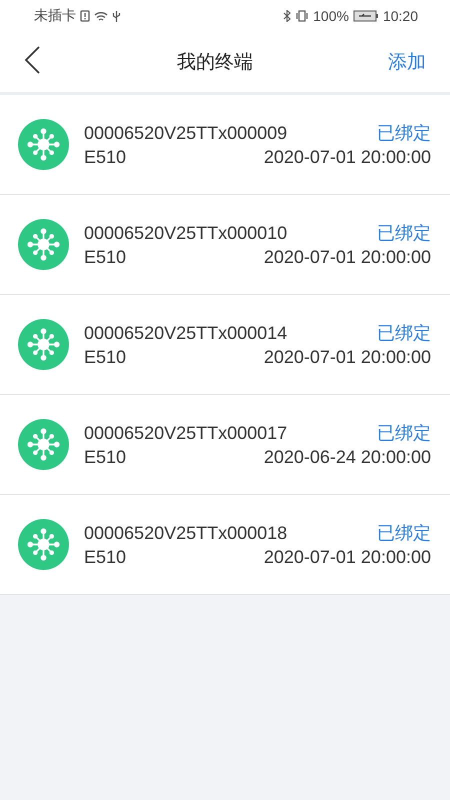  What do you see at coordinates (85, 16) in the screenshot?
I see `sim-alert-icon` at bounding box center [85, 16].